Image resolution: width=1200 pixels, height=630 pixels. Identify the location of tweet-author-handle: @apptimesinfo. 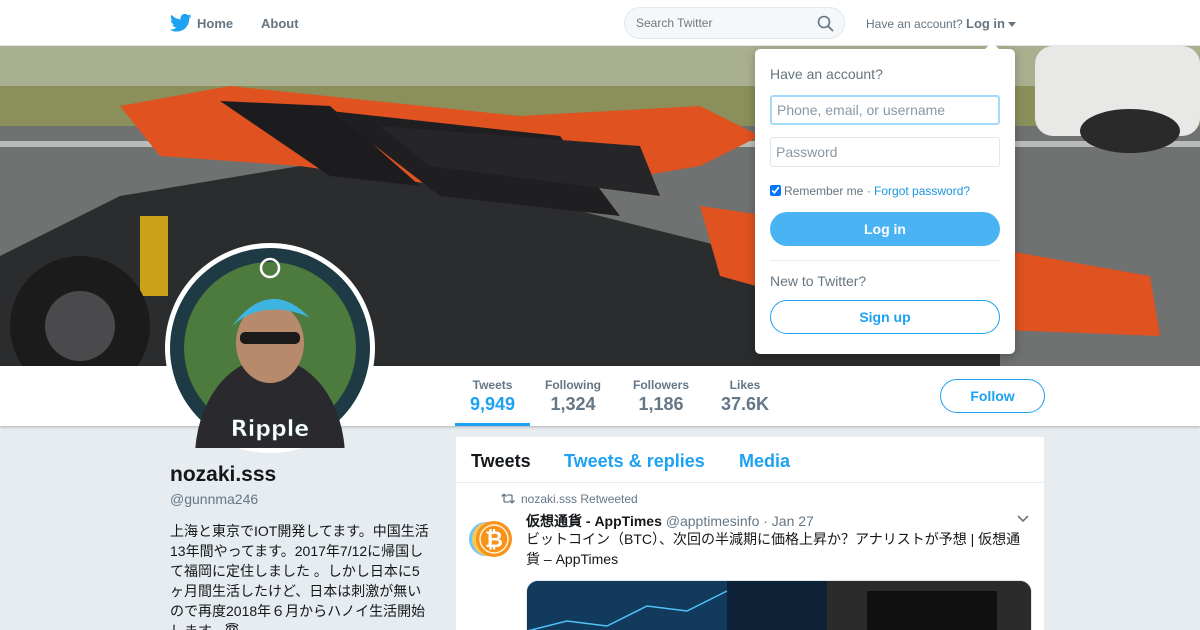
(713, 521).